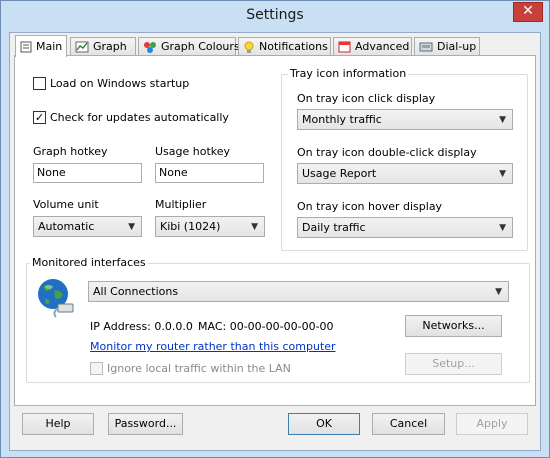  I want to click on checkbox-label: Load on Windows startup, so click(120, 83).